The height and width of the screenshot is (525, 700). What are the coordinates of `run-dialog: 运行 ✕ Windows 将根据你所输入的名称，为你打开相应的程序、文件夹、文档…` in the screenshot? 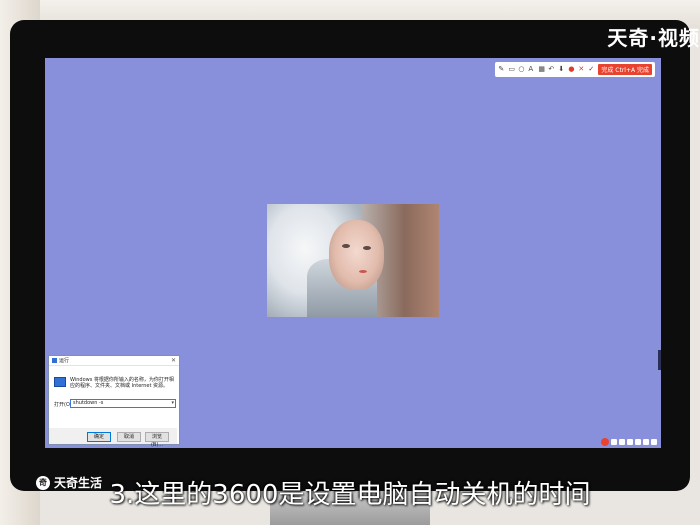 It's located at (114, 401).